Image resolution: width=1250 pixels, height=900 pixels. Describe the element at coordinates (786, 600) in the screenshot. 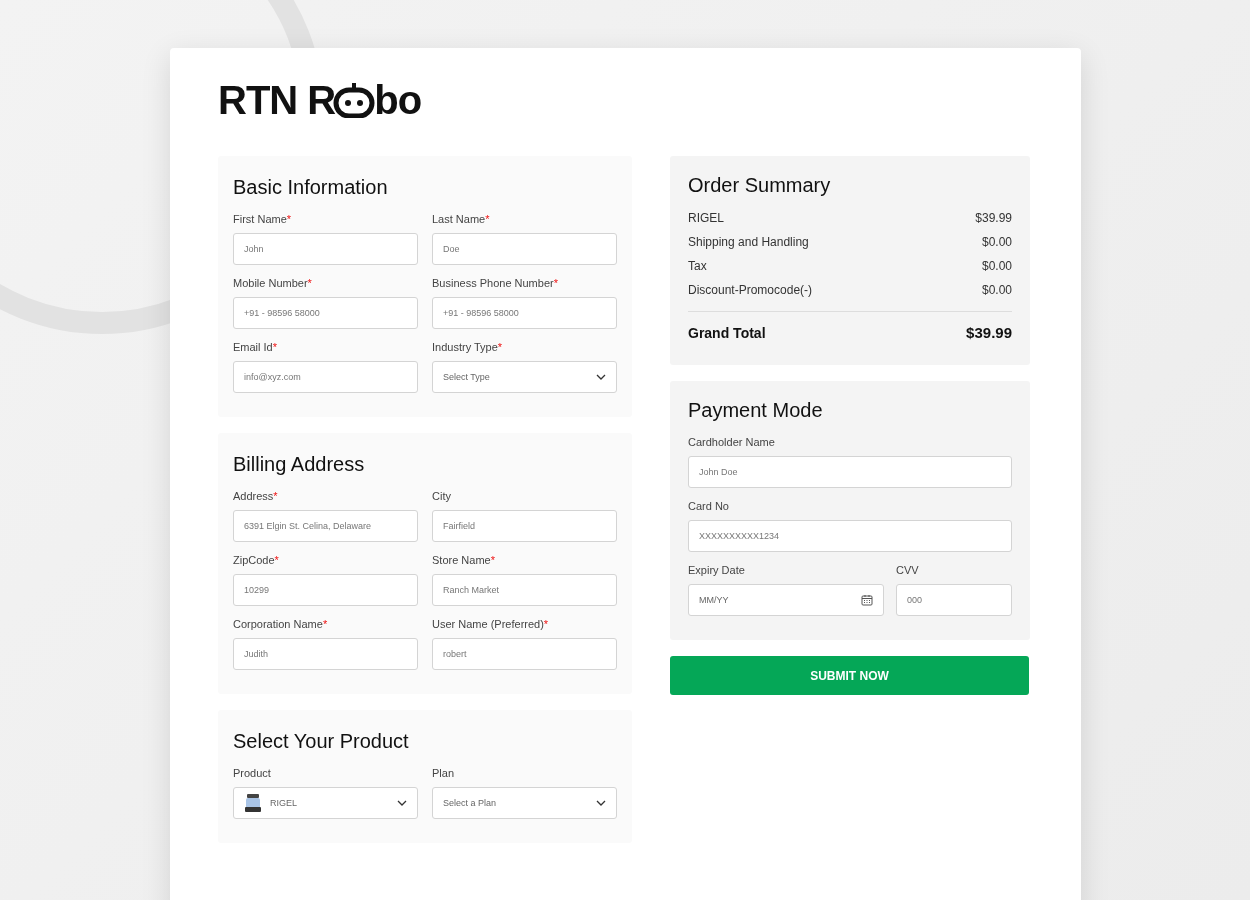

I see `date-field: MM/YY` at that location.